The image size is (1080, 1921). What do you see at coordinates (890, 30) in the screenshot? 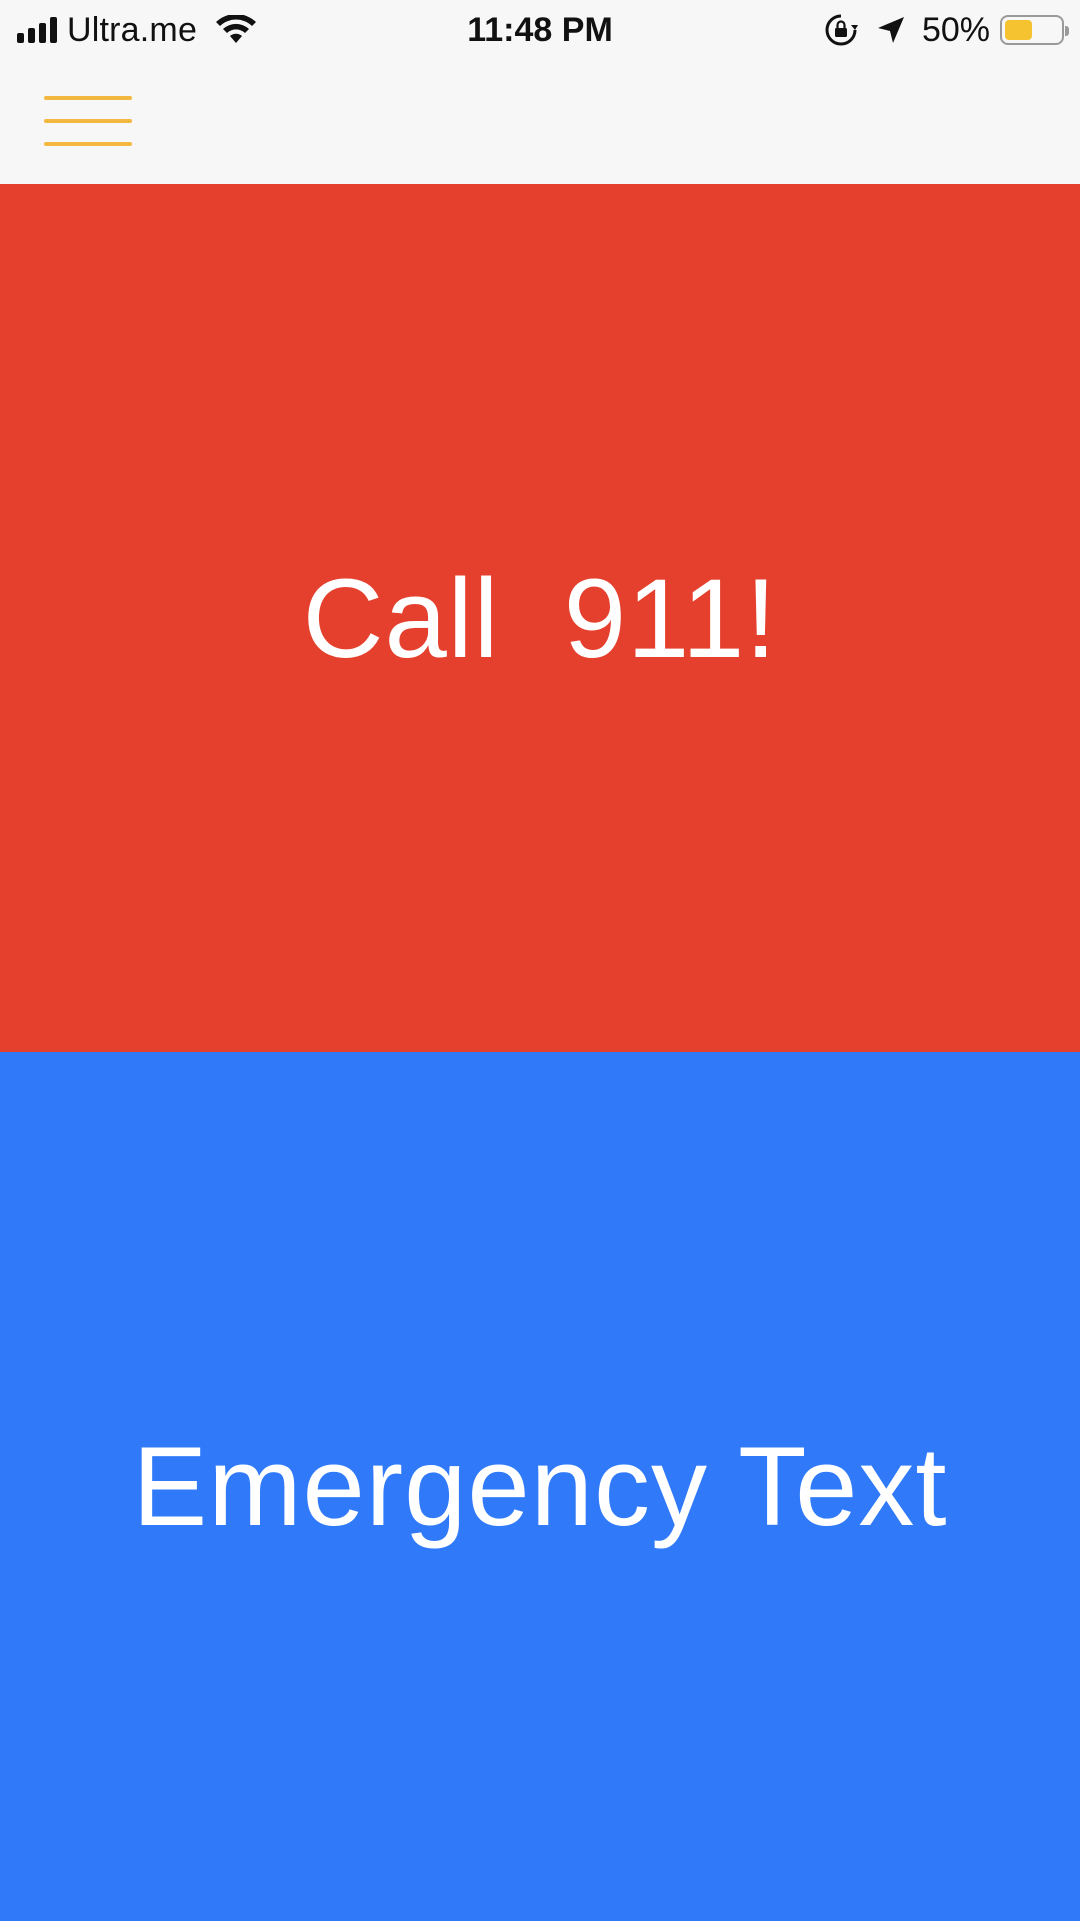
I see `location-icon` at bounding box center [890, 30].